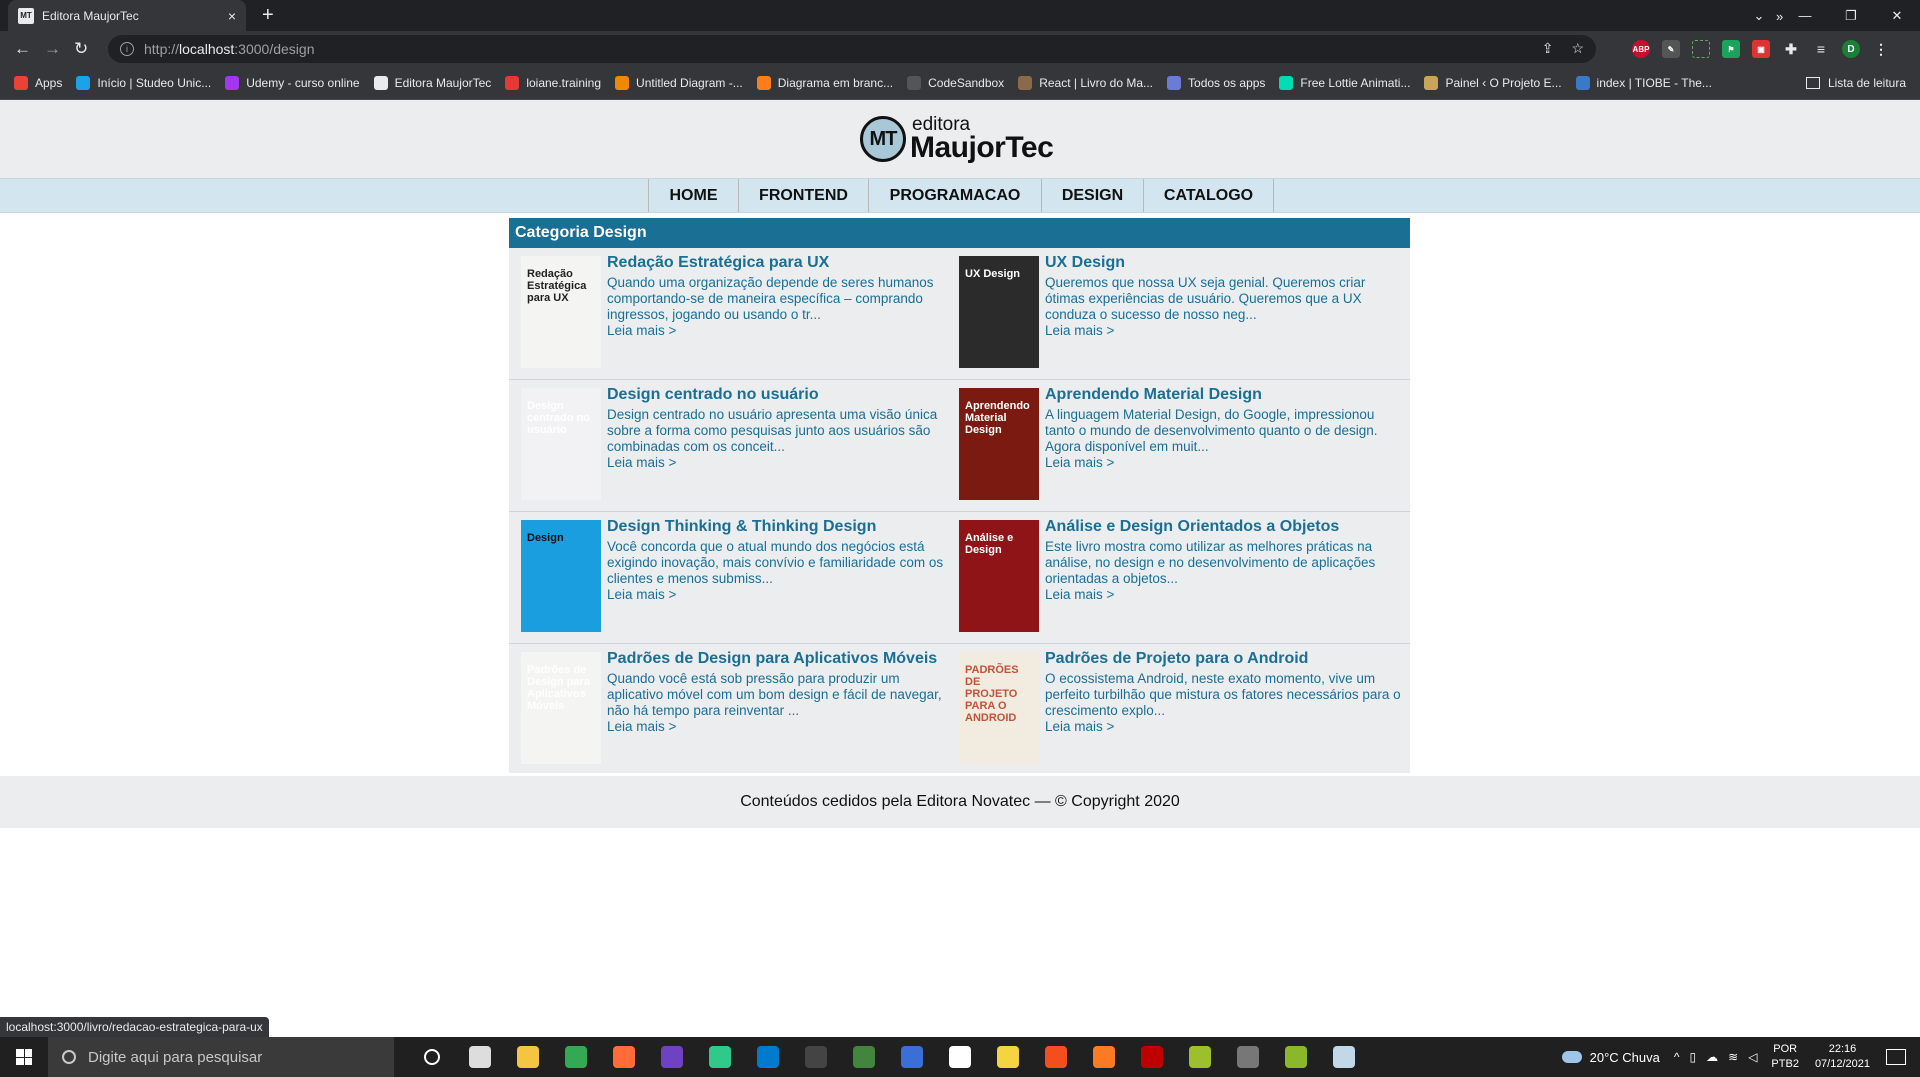 Image resolution: width=1920 pixels, height=1077 pixels. Describe the element at coordinates (1671, 49) in the screenshot. I see `extension-pen-icon: ✎` at that location.